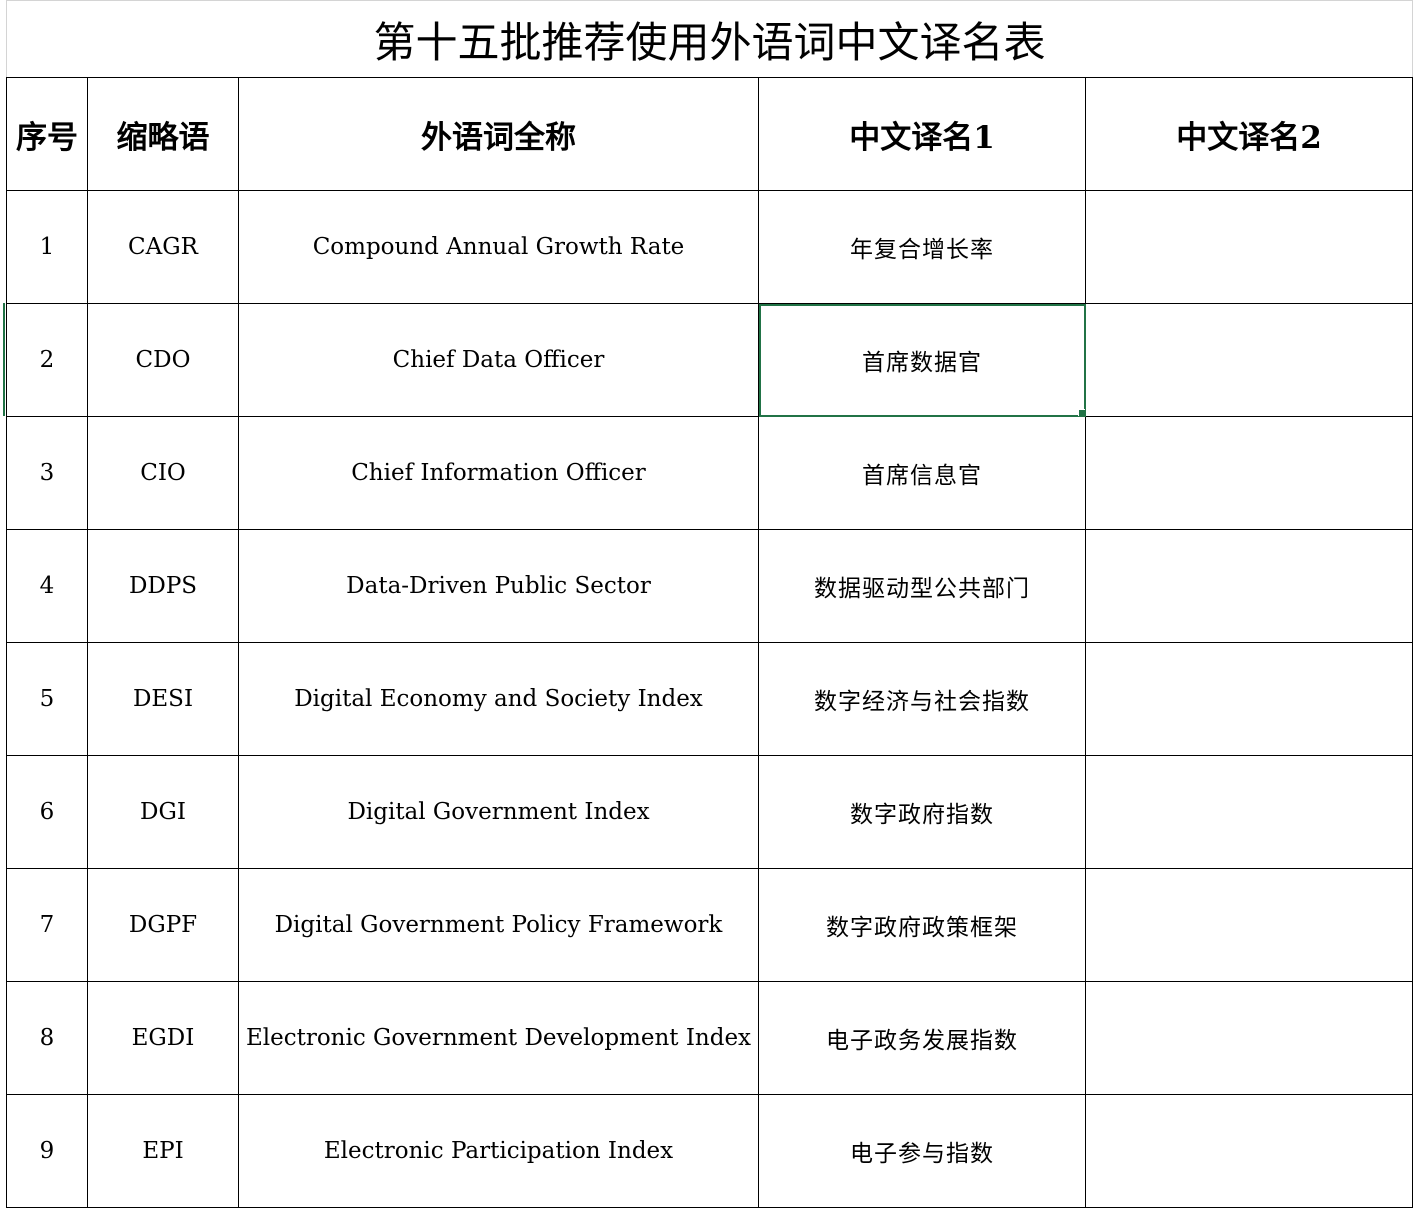 The width and height of the screenshot is (1414, 1208). What do you see at coordinates (47, 699) in the screenshot?
I see `cell-no: 5` at bounding box center [47, 699].